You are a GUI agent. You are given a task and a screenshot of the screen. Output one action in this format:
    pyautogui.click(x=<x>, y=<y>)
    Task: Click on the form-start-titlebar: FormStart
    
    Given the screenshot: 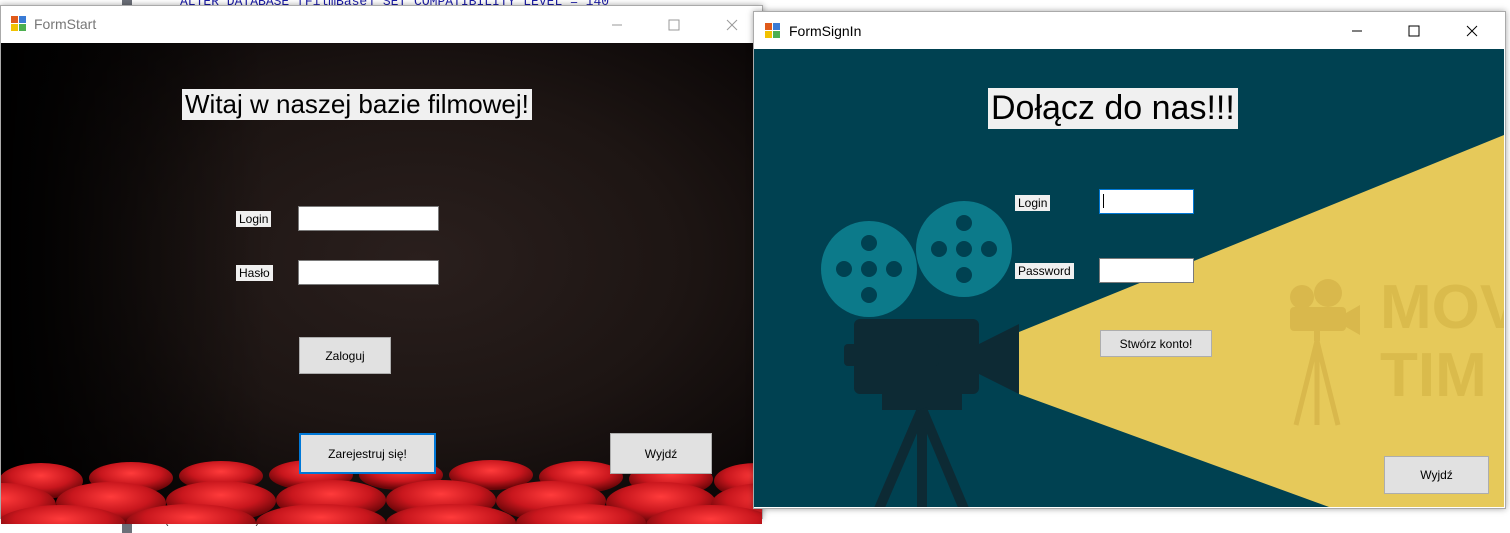 What is the action you would take?
    pyautogui.click(x=381, y=24)
    